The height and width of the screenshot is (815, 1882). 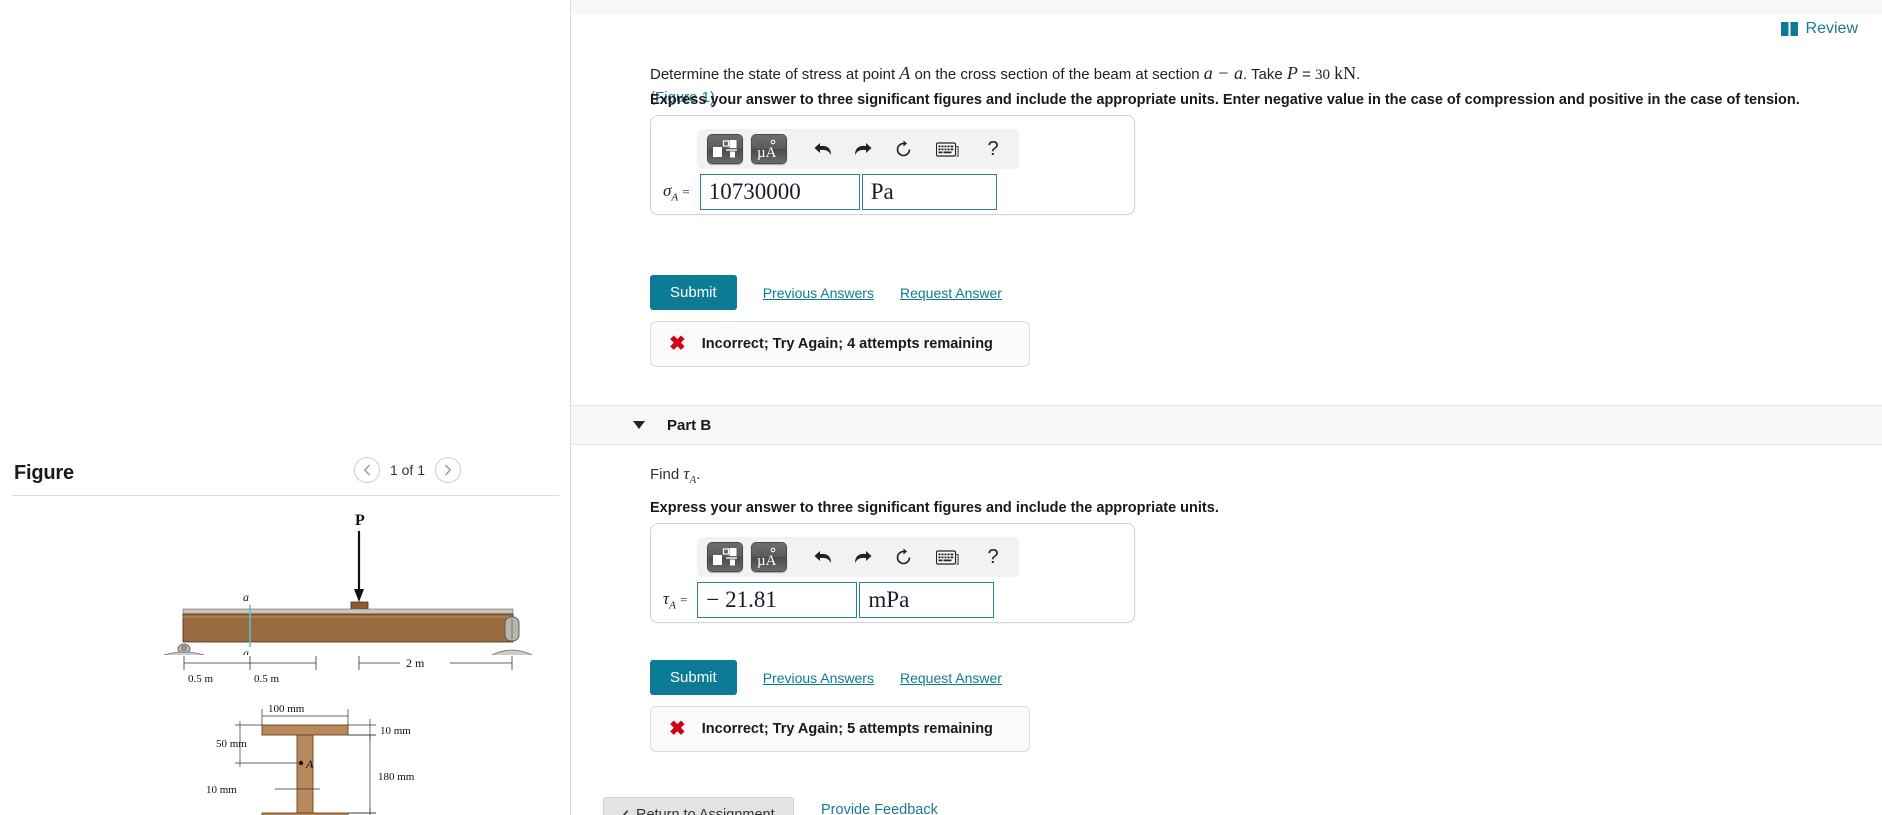 I want to click on web-thickness-label: 10 mm, so click(x=221, y=790).